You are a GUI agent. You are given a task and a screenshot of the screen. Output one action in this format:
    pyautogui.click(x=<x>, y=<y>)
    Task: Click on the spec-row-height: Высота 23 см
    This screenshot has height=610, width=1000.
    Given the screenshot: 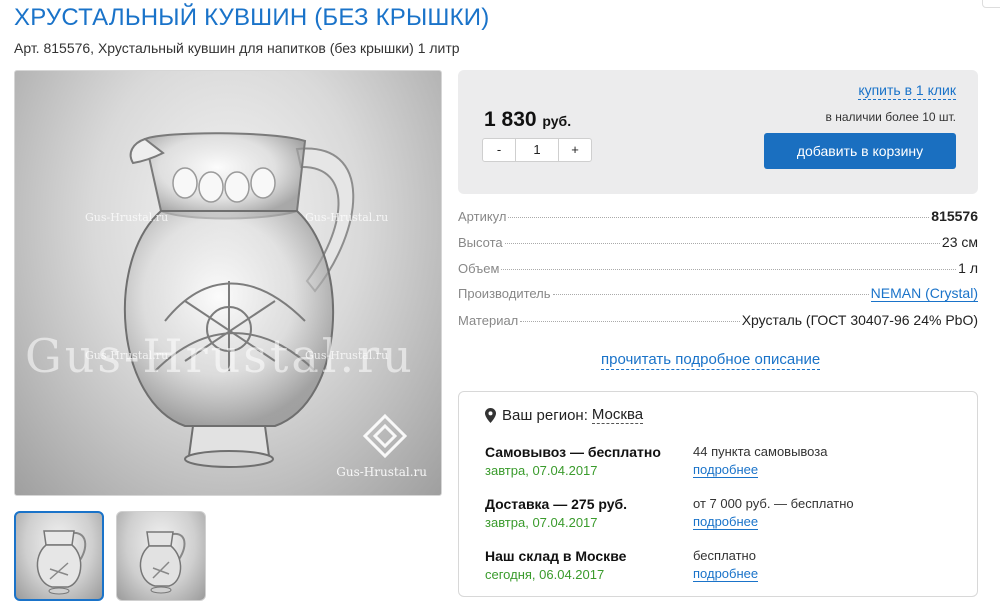 What is the action you would take?
    pyautogui.click(x=718, y=247)
    